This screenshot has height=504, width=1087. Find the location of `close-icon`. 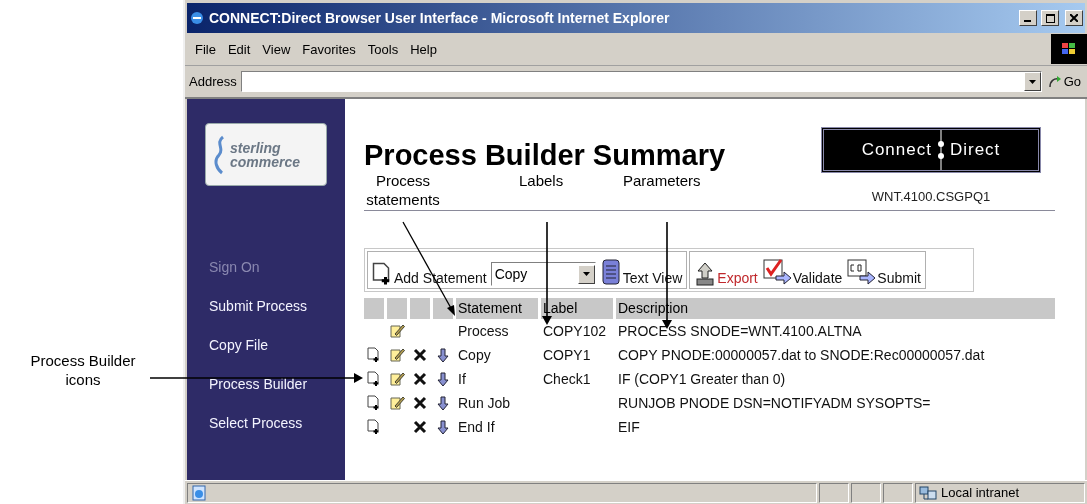

close-icon is located at coordinates (1074, 18).